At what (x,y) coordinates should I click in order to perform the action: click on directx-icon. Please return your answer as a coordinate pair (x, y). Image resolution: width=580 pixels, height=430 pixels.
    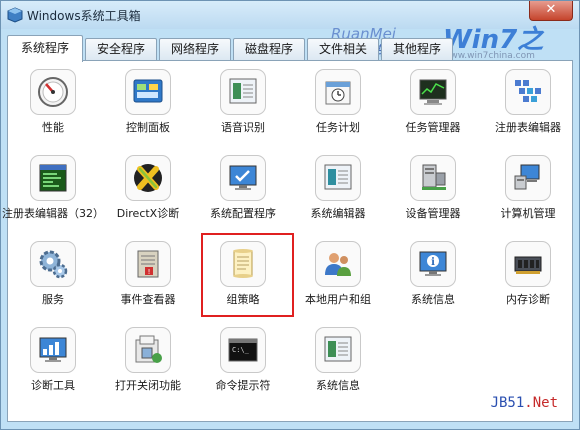
    Looking at the image, I should click on (148, 178).